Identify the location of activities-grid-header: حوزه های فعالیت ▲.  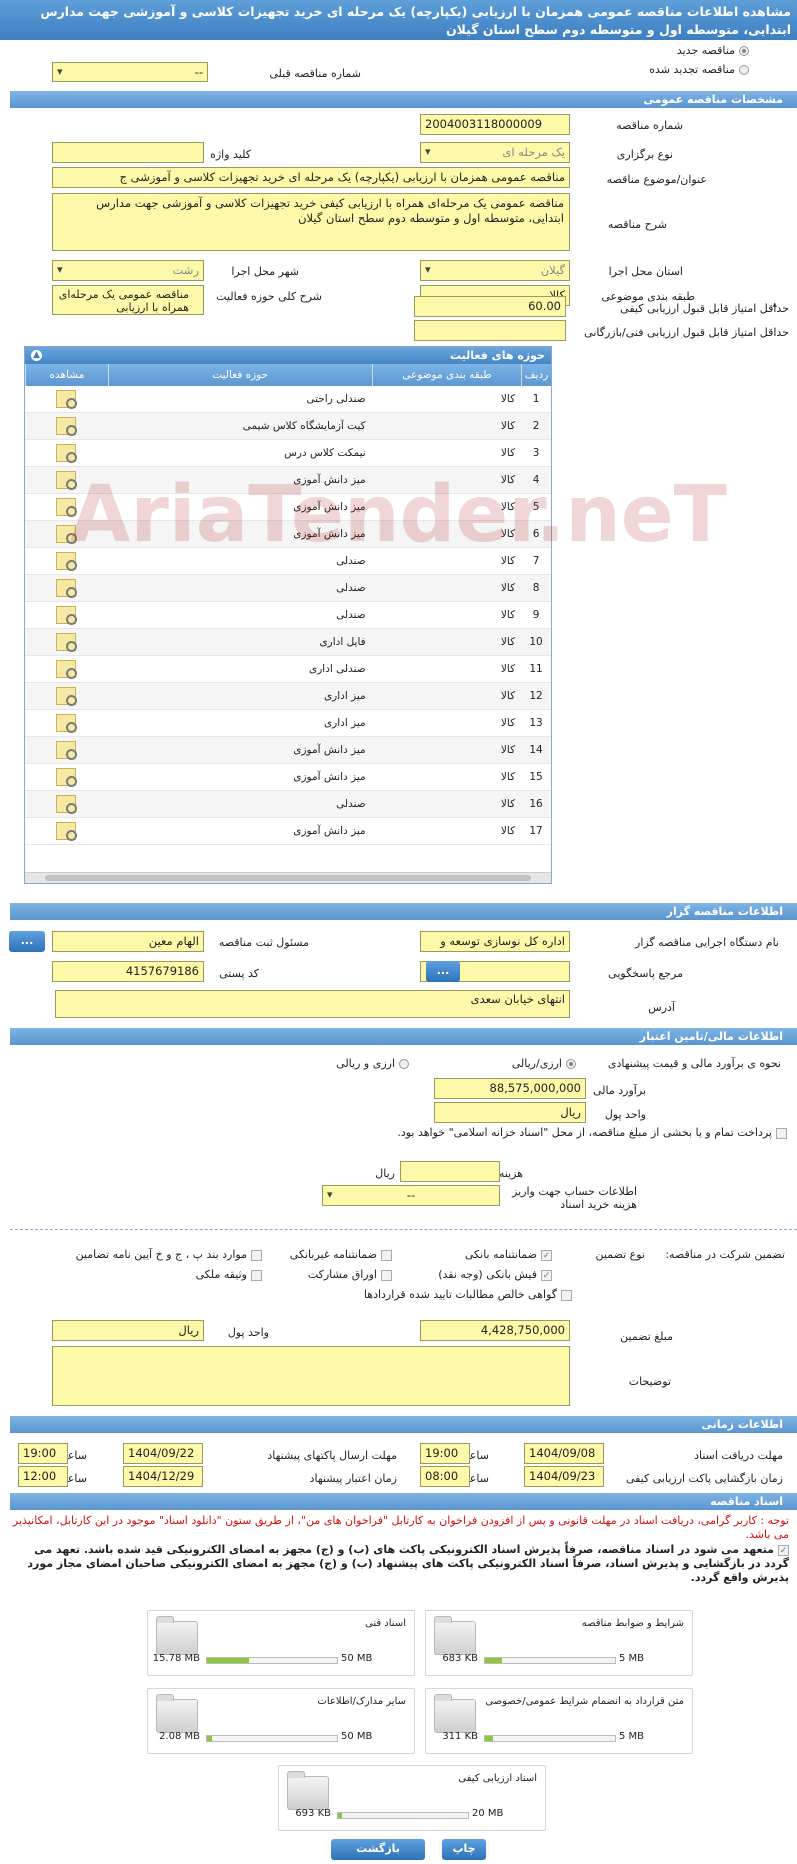
(288, 355).